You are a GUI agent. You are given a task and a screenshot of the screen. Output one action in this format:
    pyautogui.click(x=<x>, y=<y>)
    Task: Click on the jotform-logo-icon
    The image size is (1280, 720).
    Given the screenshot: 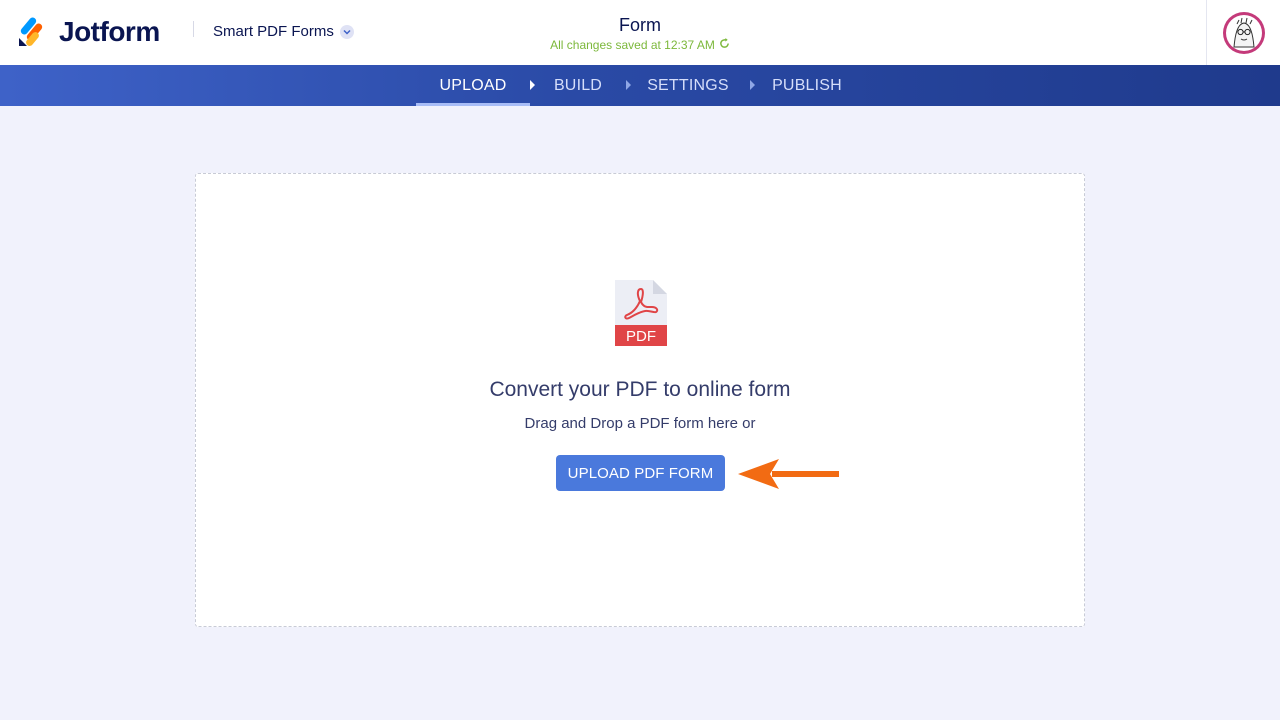 What is the action you would take?
    pyautogui.click(x=32, y=32)
    